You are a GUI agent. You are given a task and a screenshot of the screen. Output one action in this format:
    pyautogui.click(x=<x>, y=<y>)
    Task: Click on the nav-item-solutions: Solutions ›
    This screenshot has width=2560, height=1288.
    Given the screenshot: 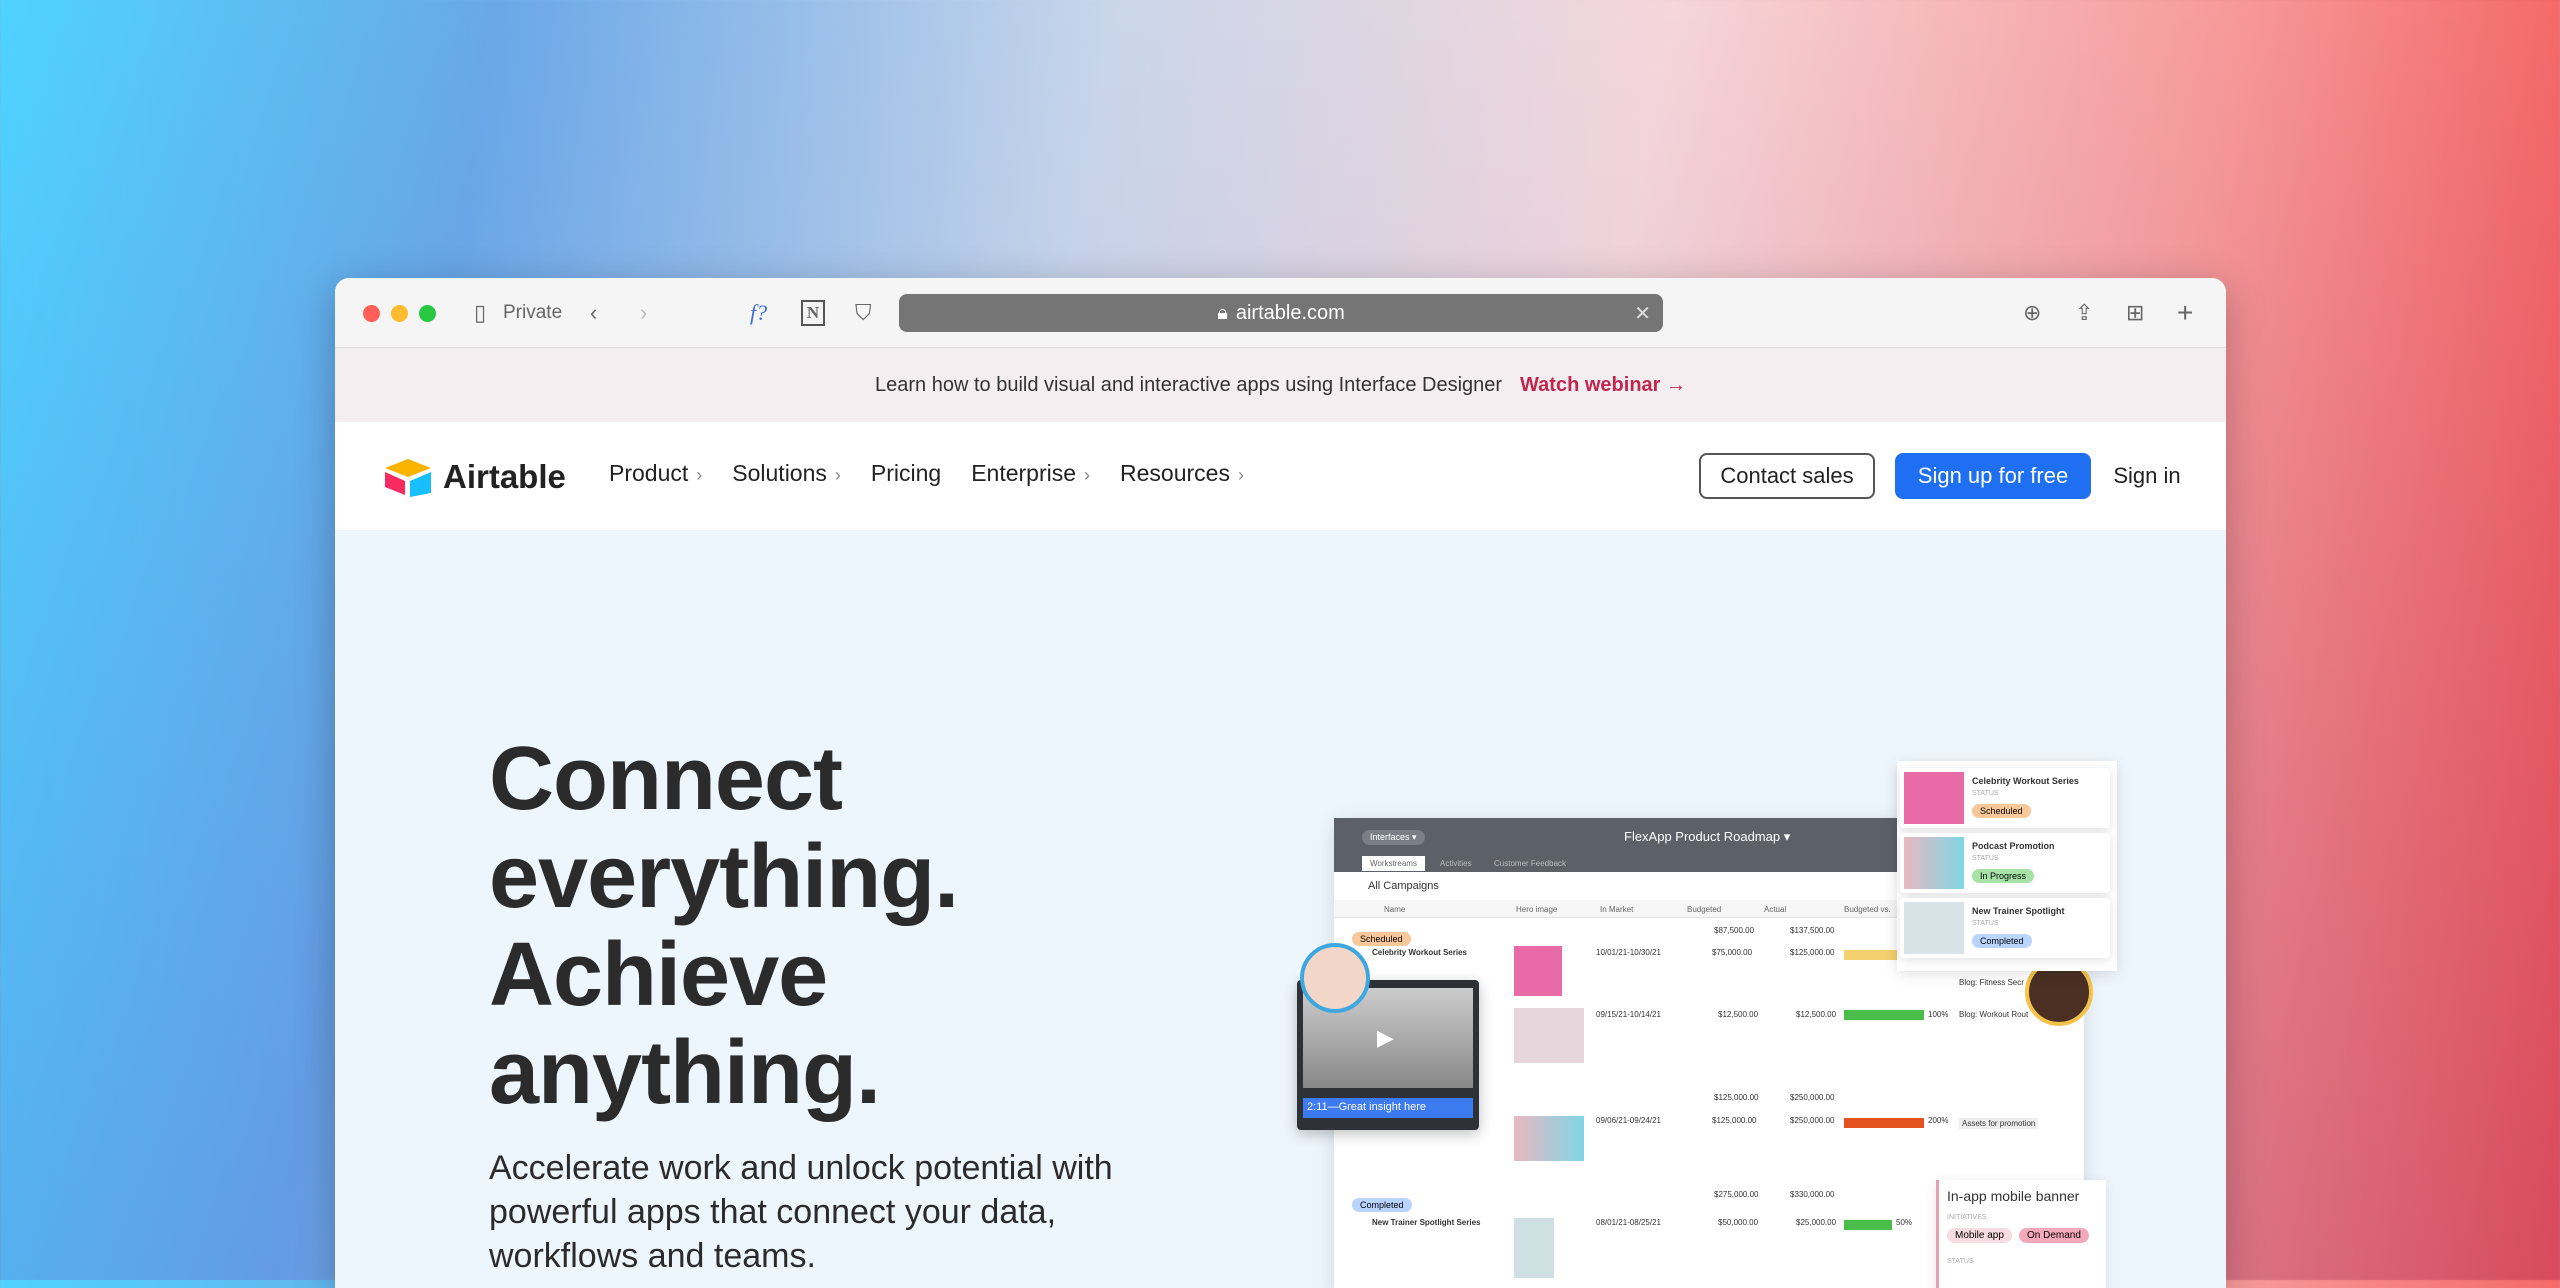 What is the action you would take?
    pyautogui.click(x=786, y=473)
    